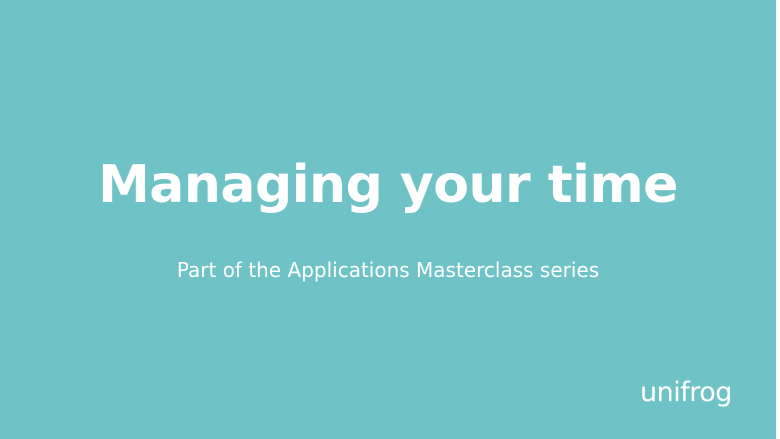 This screenshot has width=780, height=439. Describe the element at coordinates (778, 219) in the screenshot. I see `slide-edge-divider` at that location.